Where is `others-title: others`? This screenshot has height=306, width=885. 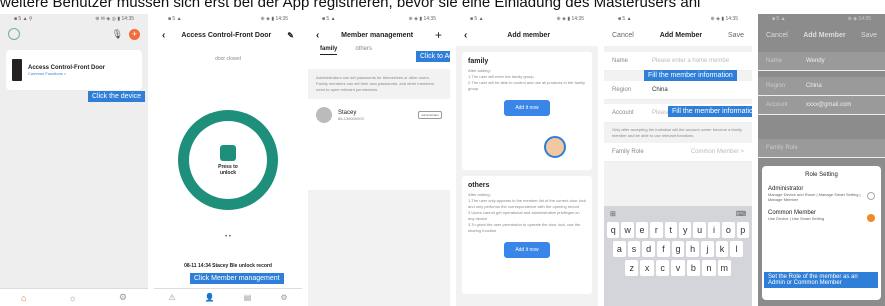
others-title: others is located at coordinates (479, 185).